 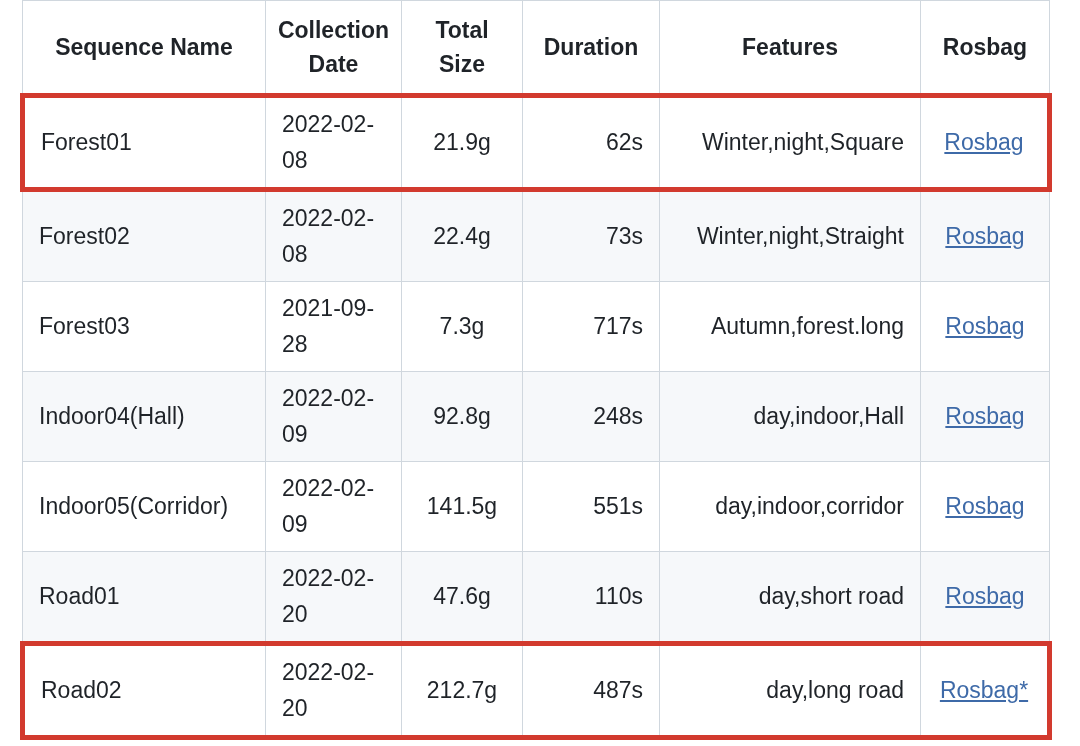 What do you see at coordinates (984, 689) in the screenshot?
I see `rosbag-link: Rosbag*` at bounding box center [984, 689].